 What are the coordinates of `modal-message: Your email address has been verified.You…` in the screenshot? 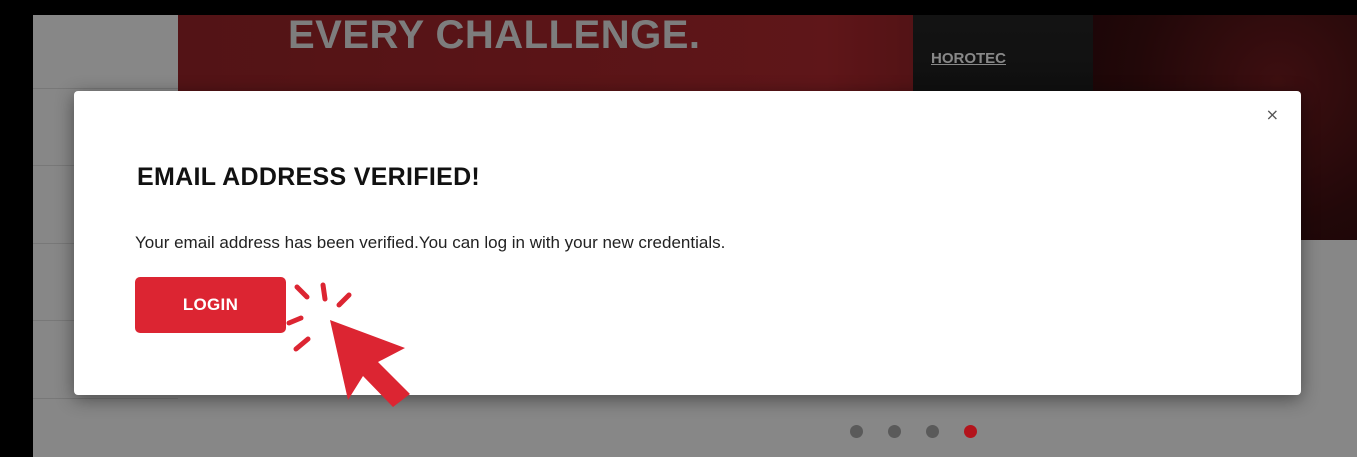 It's located at (430, 242).